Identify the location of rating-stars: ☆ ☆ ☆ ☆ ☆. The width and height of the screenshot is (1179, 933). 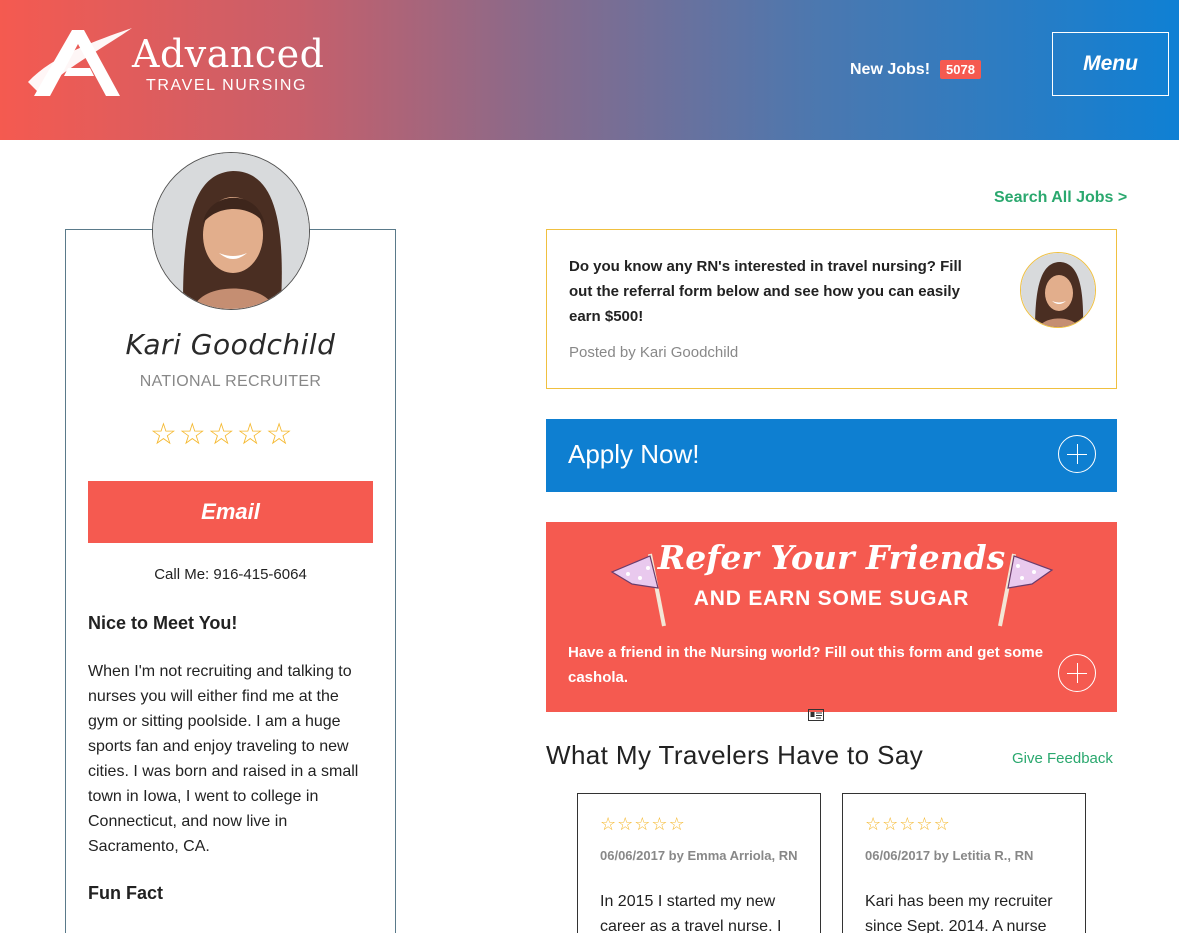
(221, 435).